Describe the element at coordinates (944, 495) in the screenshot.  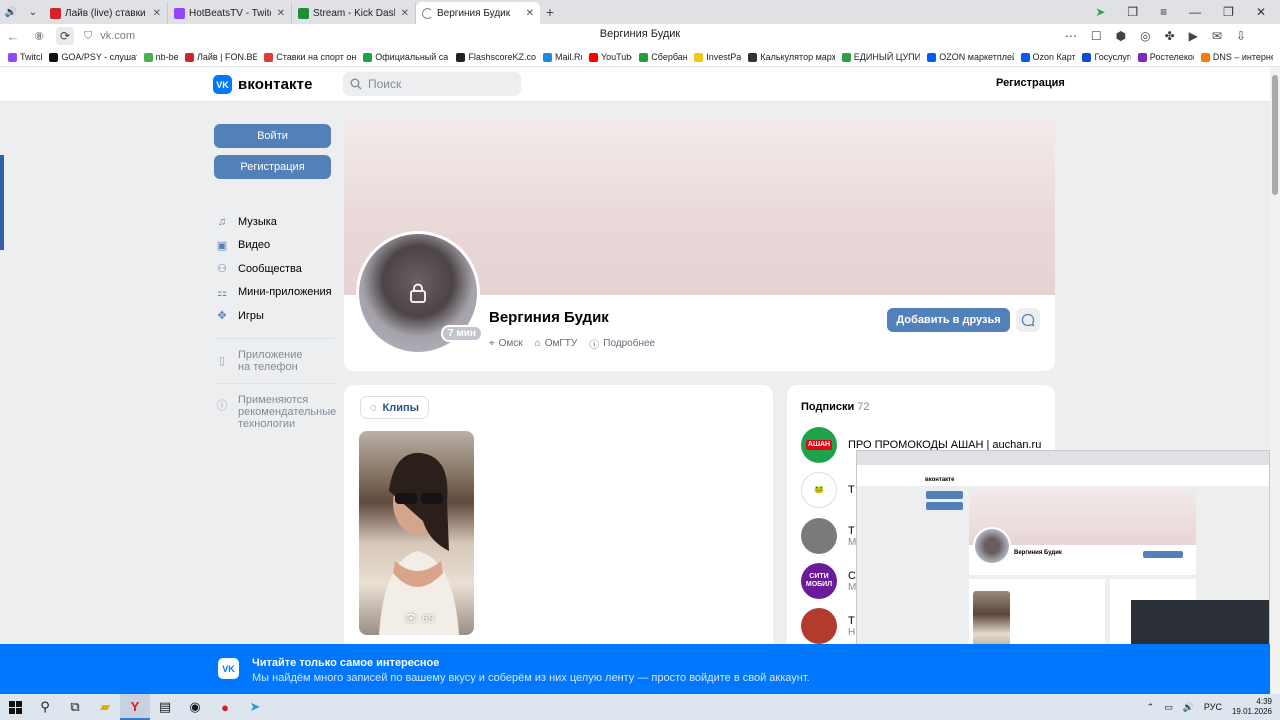
I see `pip-login-button` at that location.